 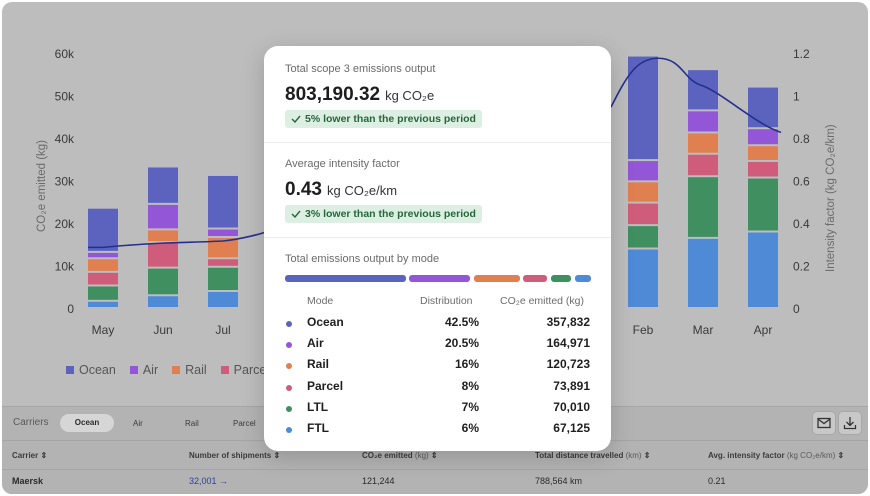 What do you see at coordinates (796, 97) in the screenshot?
I see `y2-tick-label: 1` at bounding box center [796, 97].